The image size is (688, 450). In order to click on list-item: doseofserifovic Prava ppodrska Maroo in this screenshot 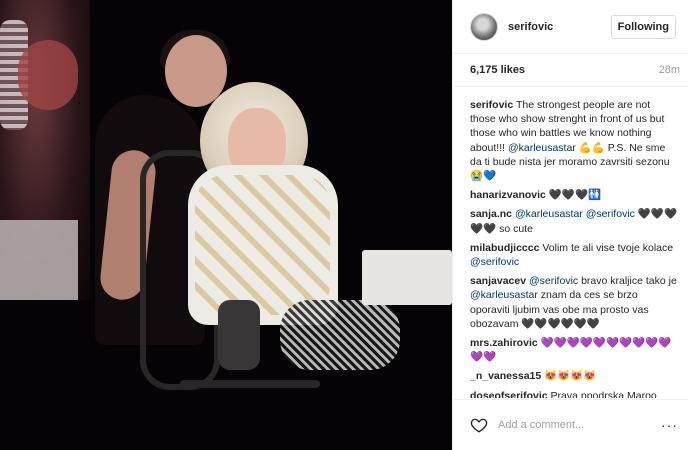, I will do `click(574, 393)`.